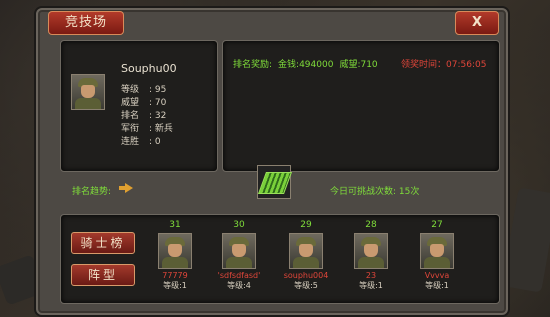 The width and height of the screenshot is (550, 317). I want to click on stat-prestige: 威望: 70, so click(144, 103).